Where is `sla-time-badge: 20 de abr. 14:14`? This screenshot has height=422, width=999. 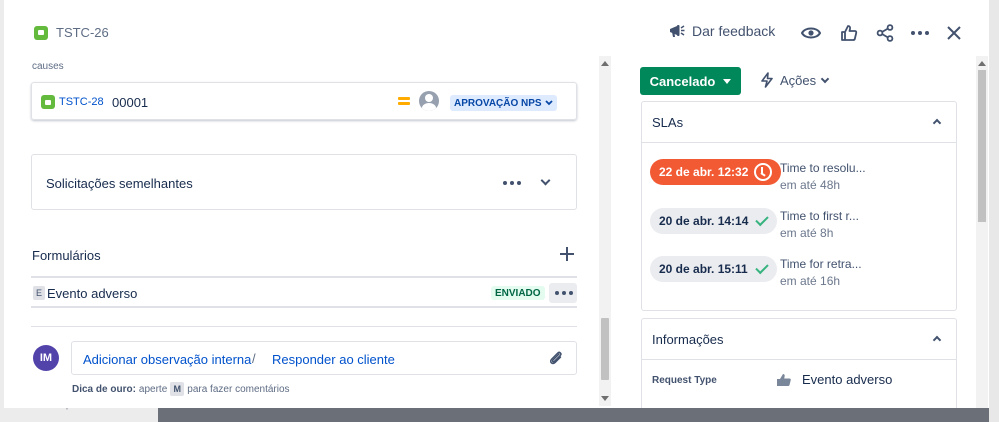 sla-time-badge: 20 de abr. 14:14 is located at coordinates (714, 221).